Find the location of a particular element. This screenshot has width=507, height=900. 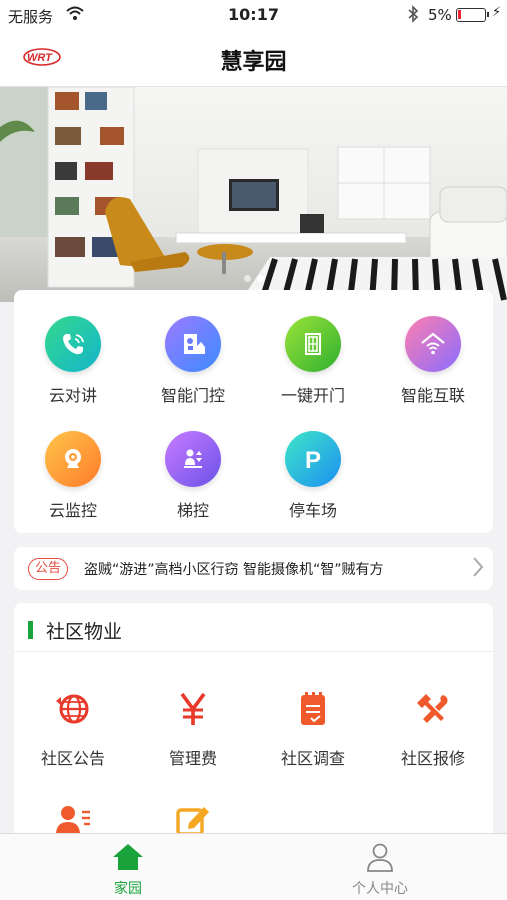

community-item-notice: 社区公告 is located at coordinates (73, 729).